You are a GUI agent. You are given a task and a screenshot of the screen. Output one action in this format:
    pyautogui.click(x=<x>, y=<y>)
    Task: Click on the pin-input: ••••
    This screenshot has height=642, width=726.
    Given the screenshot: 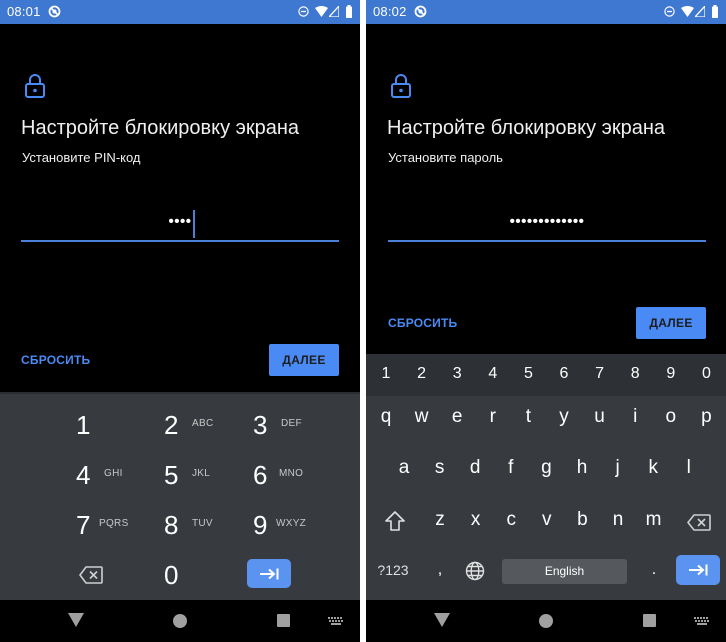 What is the action you would take?
    pyautogui.click(x=180, y=222)
    